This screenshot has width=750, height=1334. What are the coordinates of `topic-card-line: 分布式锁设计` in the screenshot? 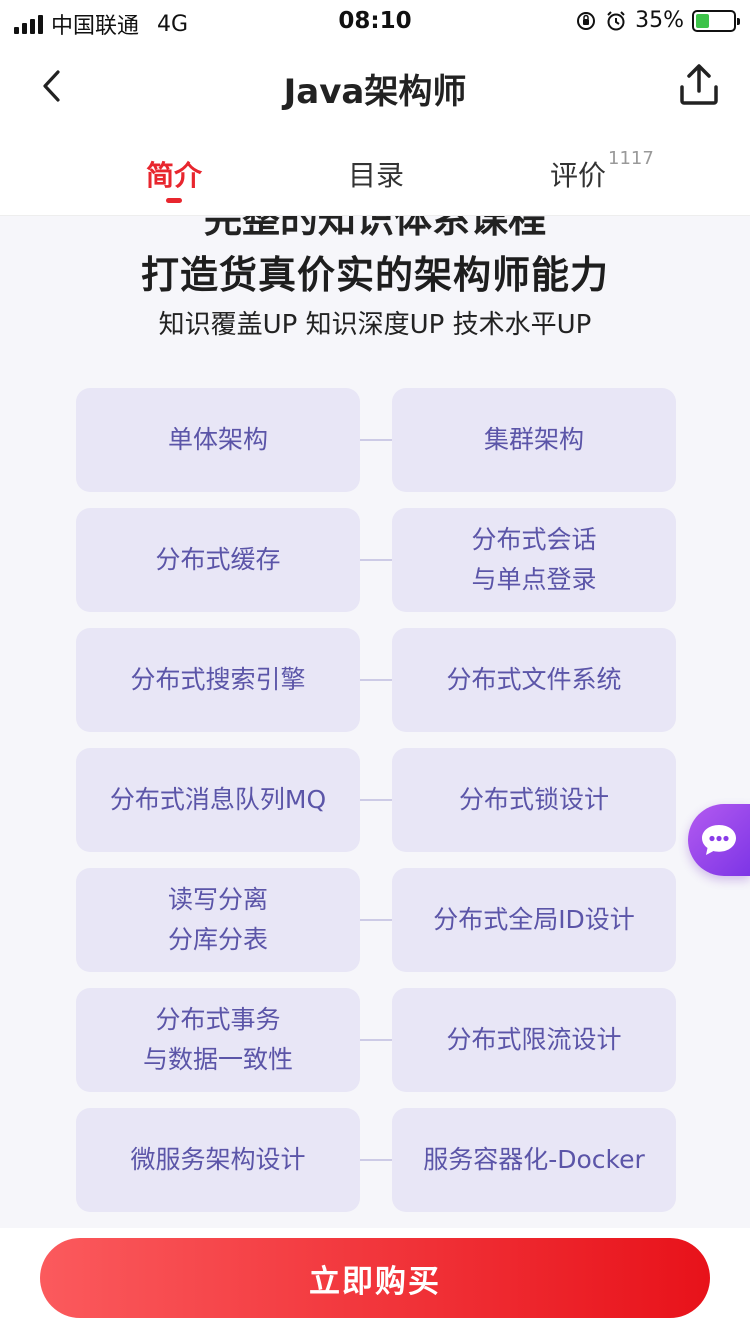 It's located at (533, 799).